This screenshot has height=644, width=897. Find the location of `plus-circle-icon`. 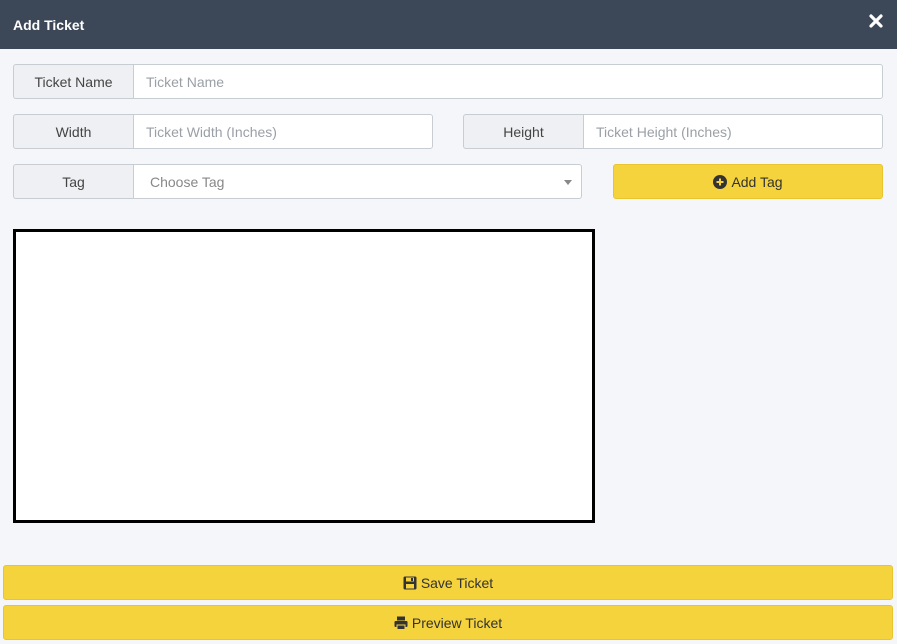

plus-circle-icon is located at coordinates (720, 181).